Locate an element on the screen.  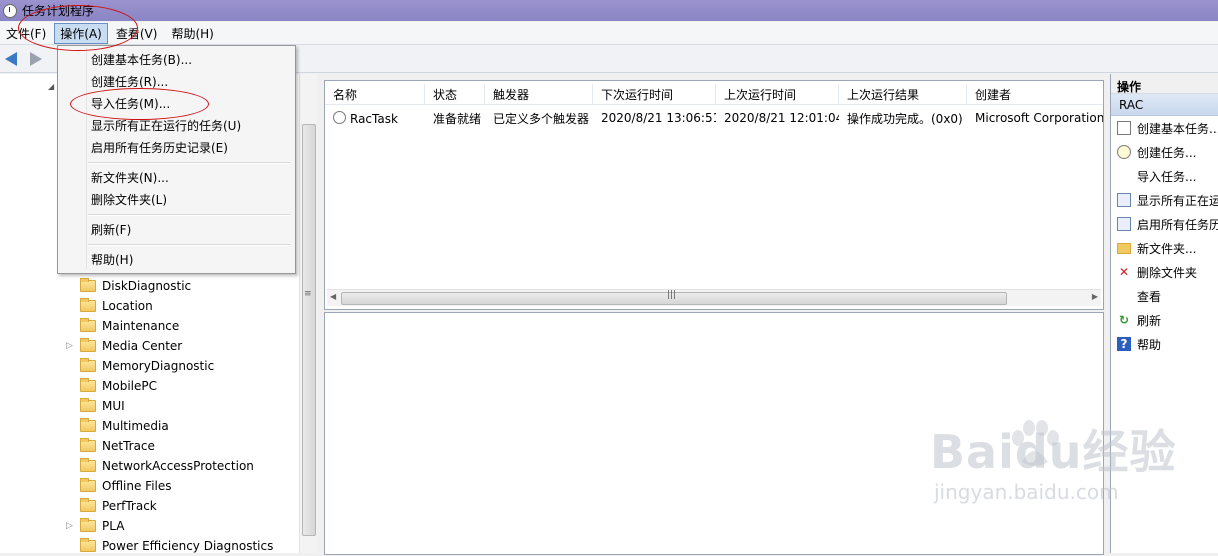
tree-vertical-scrollbar: ≡ is located at coordinates (308, 313).